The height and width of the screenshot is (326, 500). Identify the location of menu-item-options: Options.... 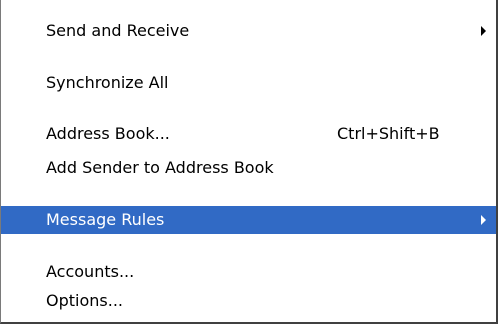
(248, 301).